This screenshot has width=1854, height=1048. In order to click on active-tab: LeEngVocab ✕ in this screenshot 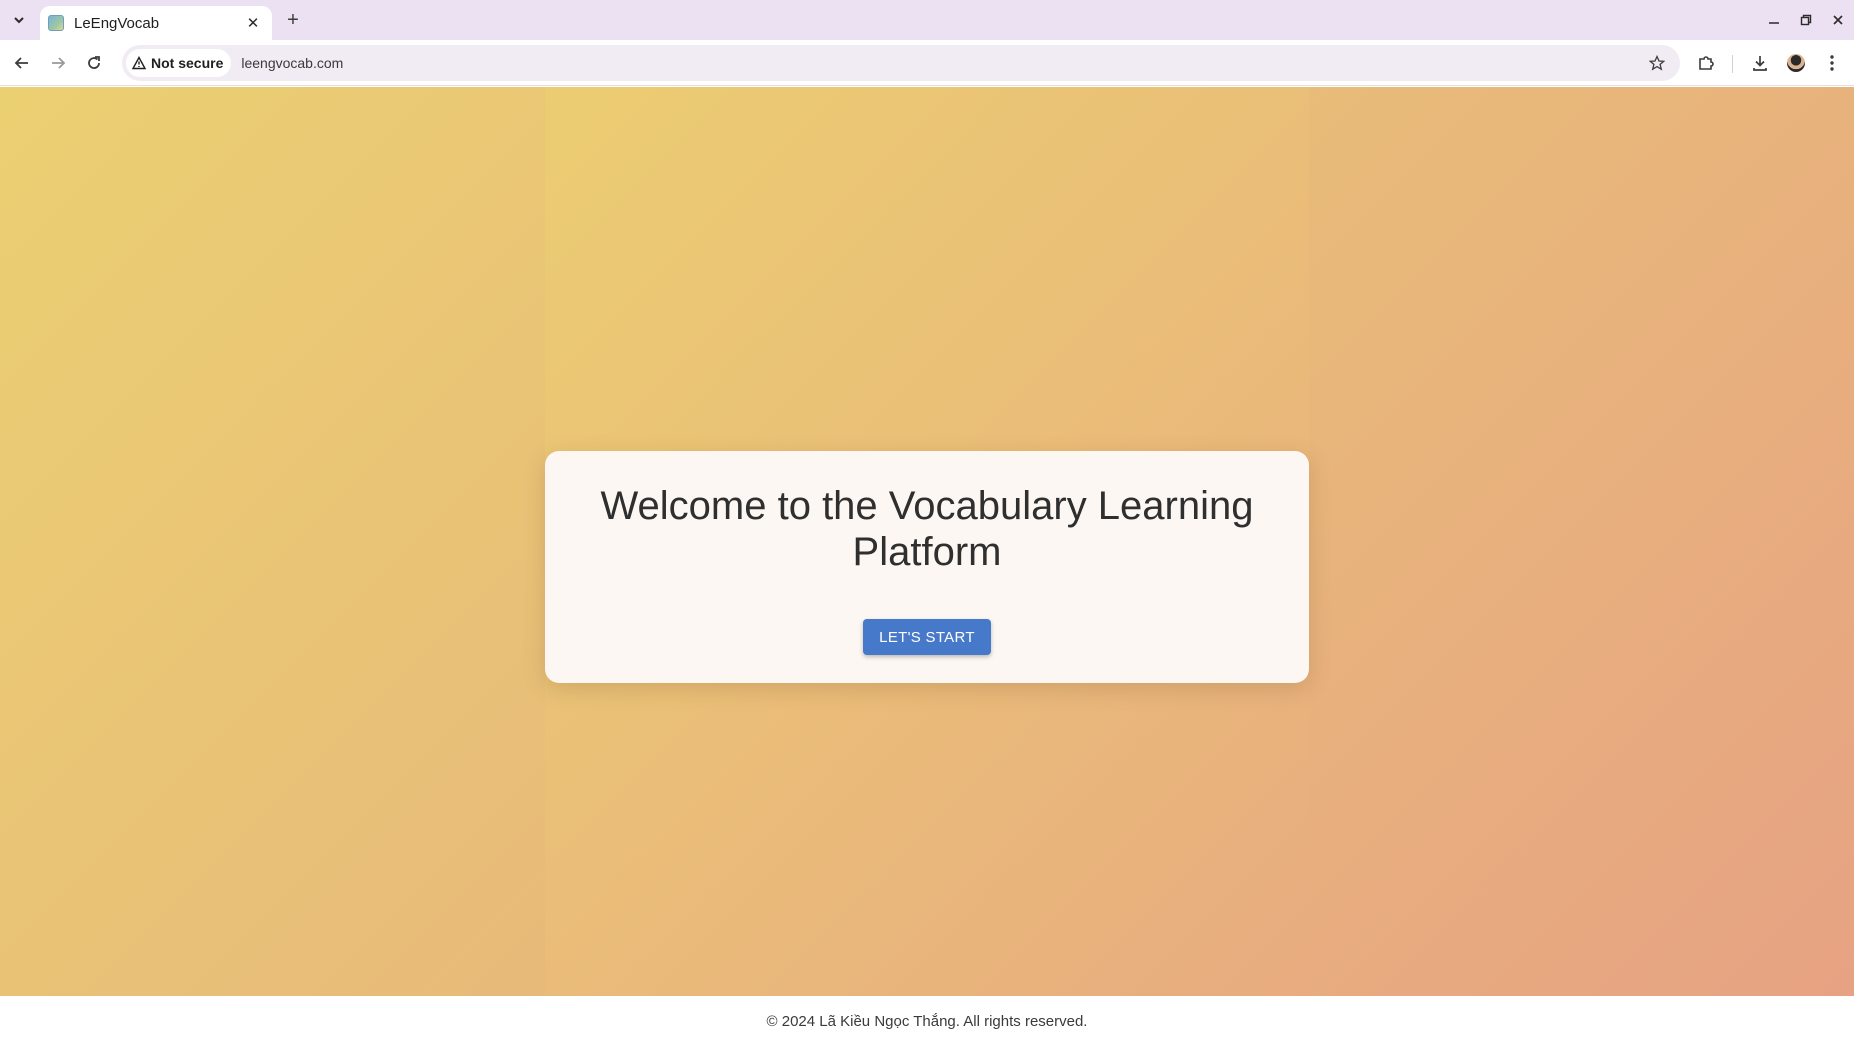, I will do `click(156, 23)`.